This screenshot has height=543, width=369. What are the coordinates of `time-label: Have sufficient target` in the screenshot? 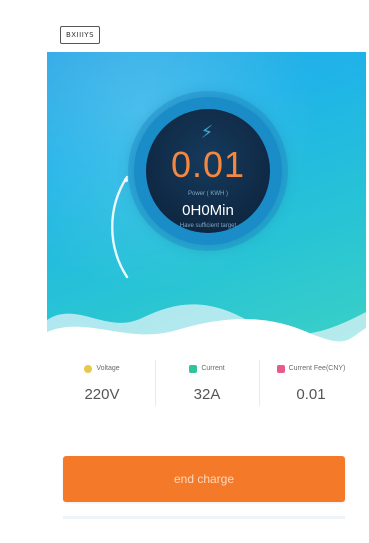 It's located at (208, 226).